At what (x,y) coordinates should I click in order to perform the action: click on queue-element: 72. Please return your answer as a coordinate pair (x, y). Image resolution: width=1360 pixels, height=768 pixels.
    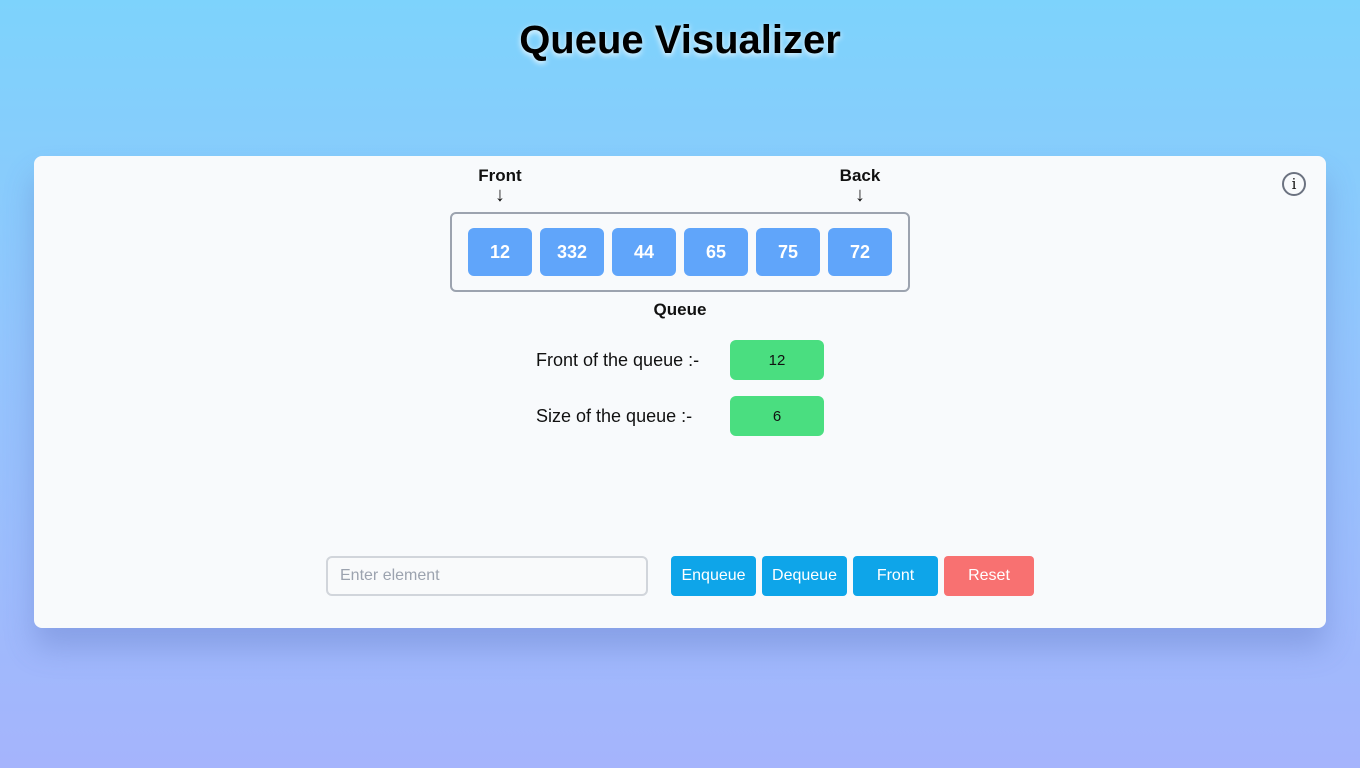
    Looking at the image, I should click on (860, 252).